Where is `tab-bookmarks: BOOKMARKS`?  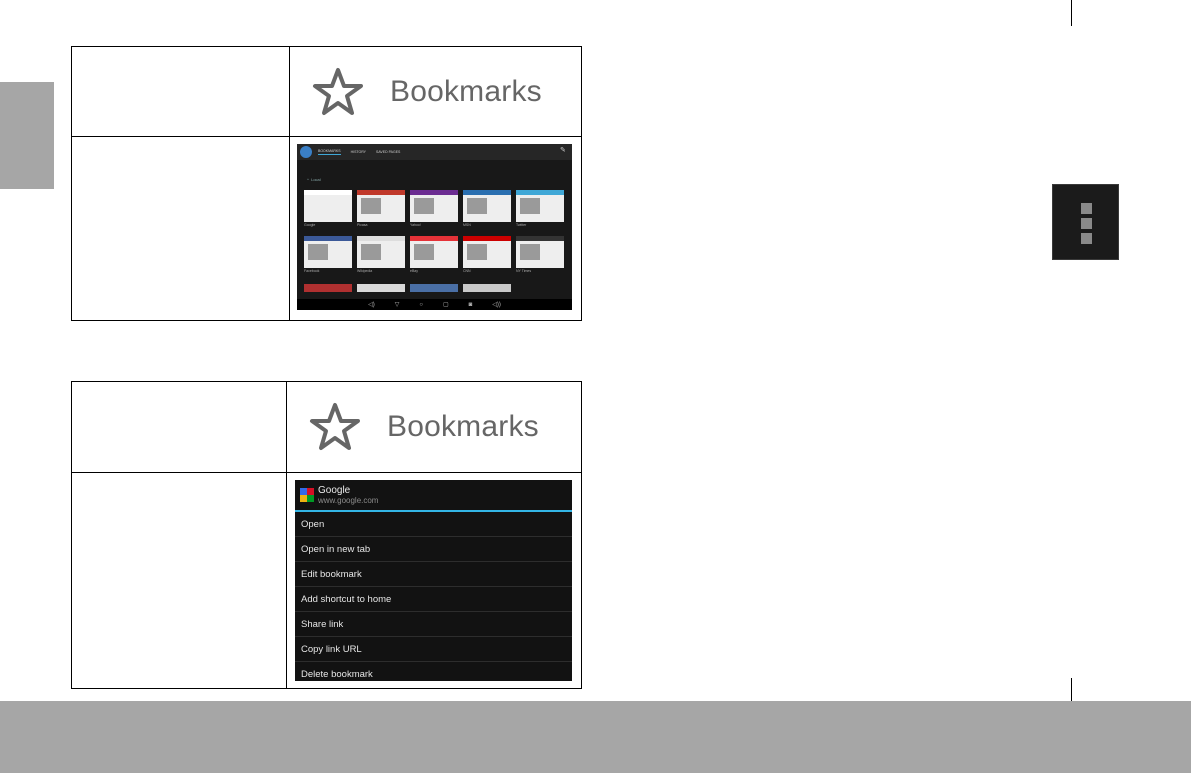
tab-bookmarks: BOOKMARKS is located at coordinates (329, 152).